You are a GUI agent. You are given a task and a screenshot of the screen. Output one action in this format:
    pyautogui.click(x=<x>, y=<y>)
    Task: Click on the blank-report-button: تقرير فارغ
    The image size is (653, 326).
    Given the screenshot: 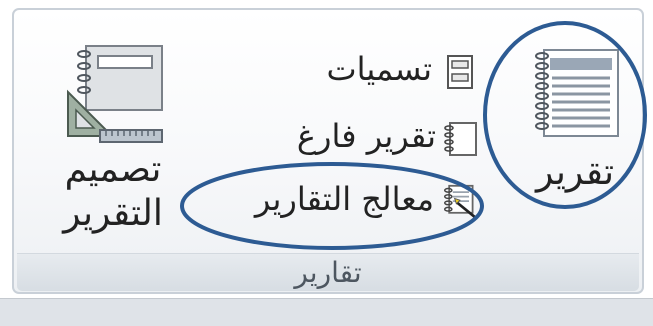 What is the action you would take?
    pyautogui.click(x=387, y=139)
    